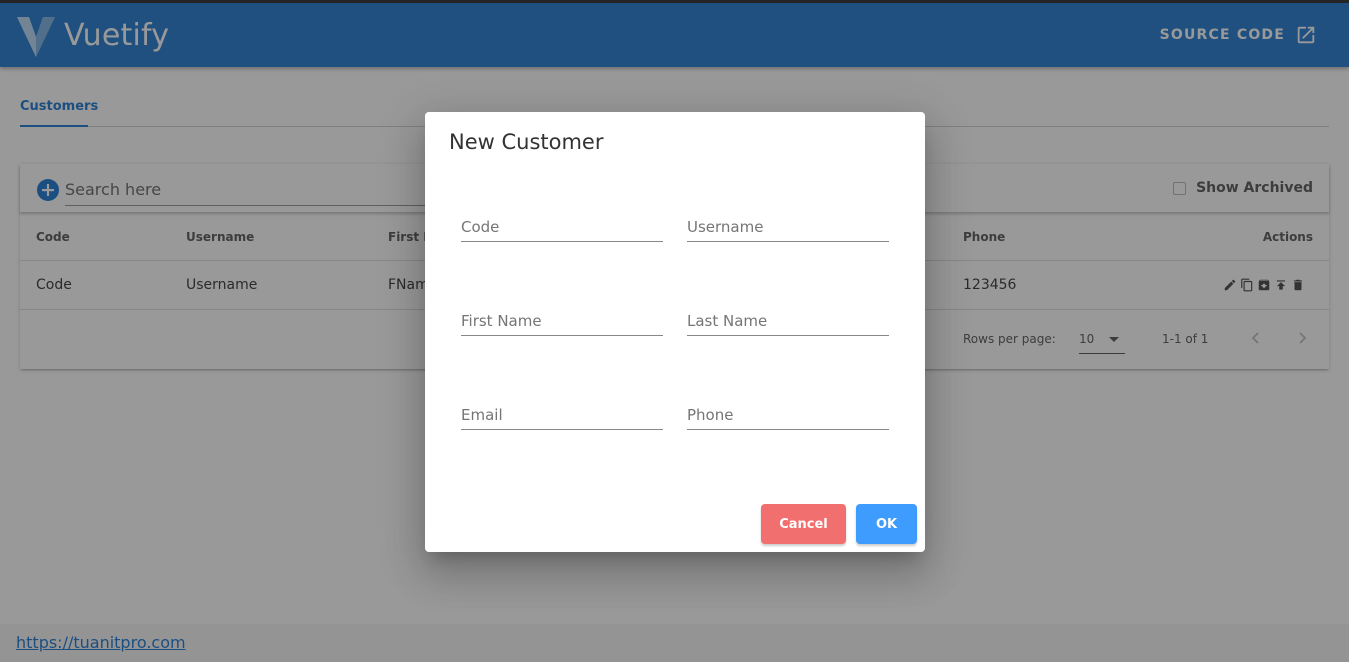 This screenshot has width=1349, height=662. What do you see at coordinates (562, 413) in the screenshot?
I see `email-field` at bounding box center [562, 413].